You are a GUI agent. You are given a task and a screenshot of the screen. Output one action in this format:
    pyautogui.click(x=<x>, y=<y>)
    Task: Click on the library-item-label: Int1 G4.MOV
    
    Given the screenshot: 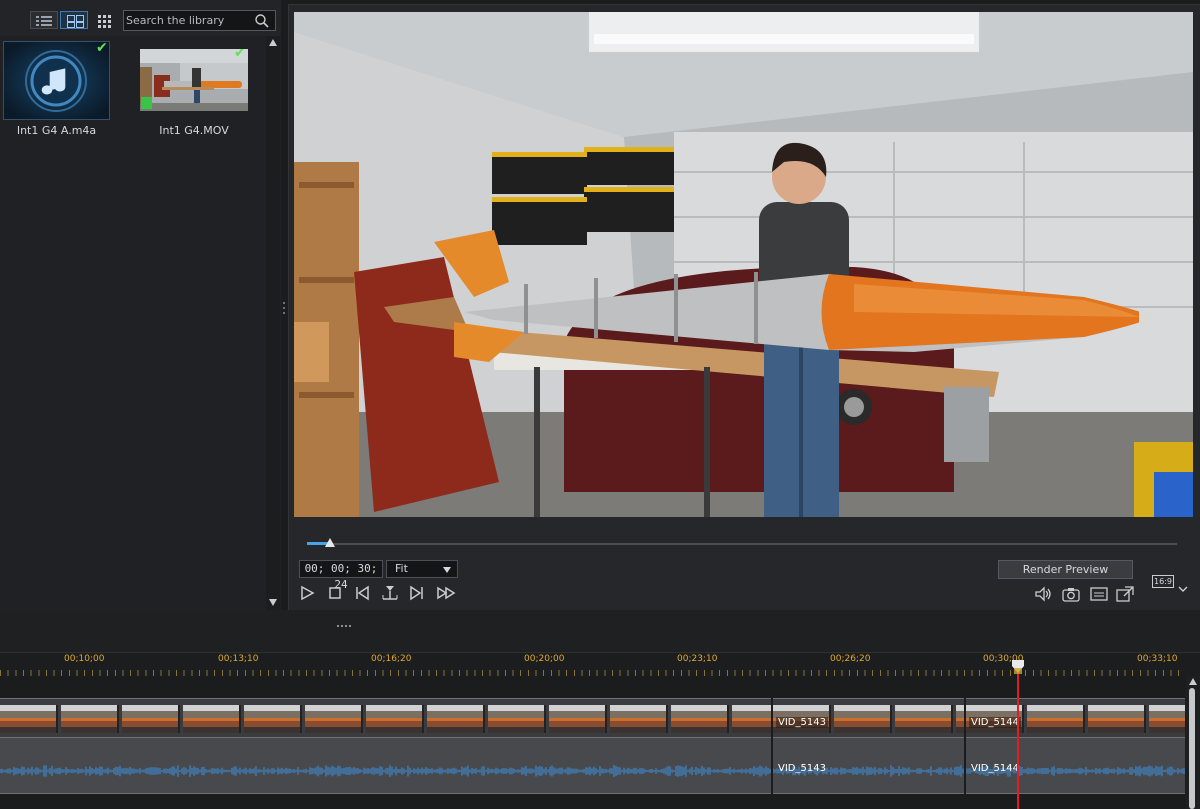 What is the action you would take?
    pyautogui.click(x=194, y=130)
    